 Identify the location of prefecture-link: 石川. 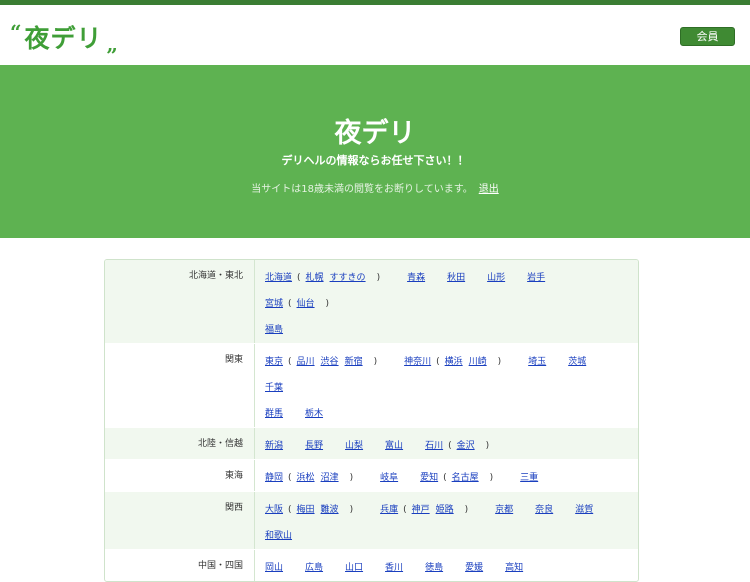
(434, 446).